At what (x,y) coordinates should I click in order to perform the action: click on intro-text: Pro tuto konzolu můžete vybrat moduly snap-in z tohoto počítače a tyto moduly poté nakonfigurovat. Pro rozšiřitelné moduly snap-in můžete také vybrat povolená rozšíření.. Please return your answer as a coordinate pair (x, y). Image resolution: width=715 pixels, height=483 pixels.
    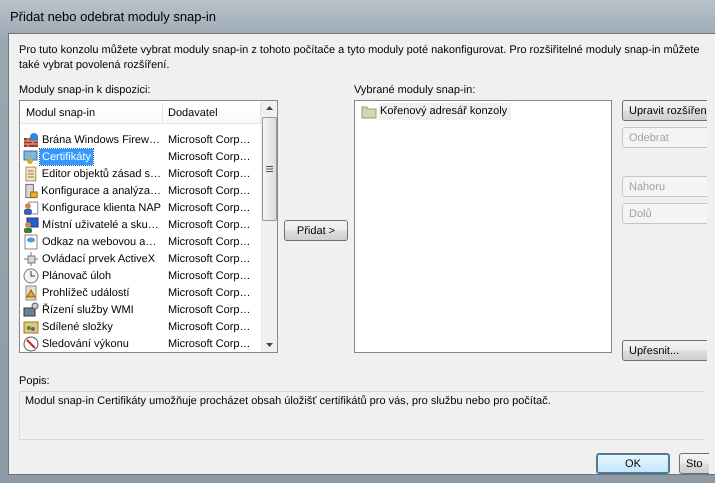
    Looking at the image, I should click on (360, 58).